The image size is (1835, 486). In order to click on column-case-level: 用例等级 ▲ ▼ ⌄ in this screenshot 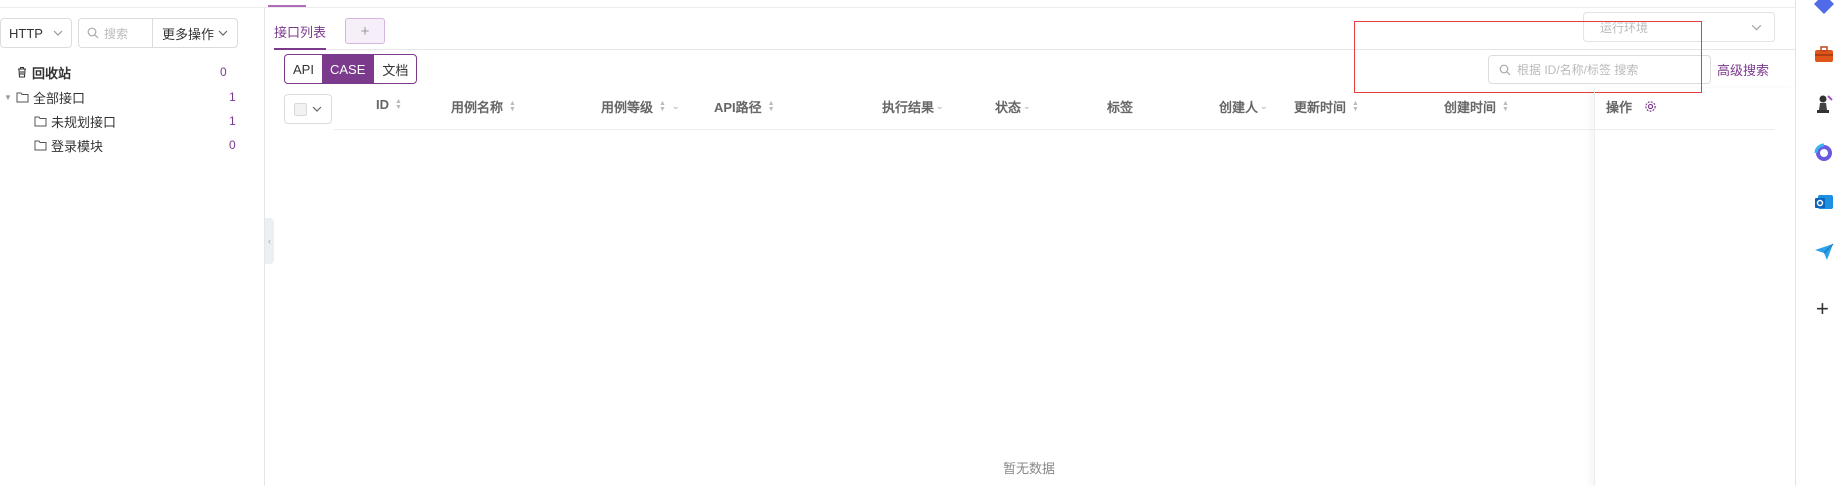, I will do `click(640, 106)`.